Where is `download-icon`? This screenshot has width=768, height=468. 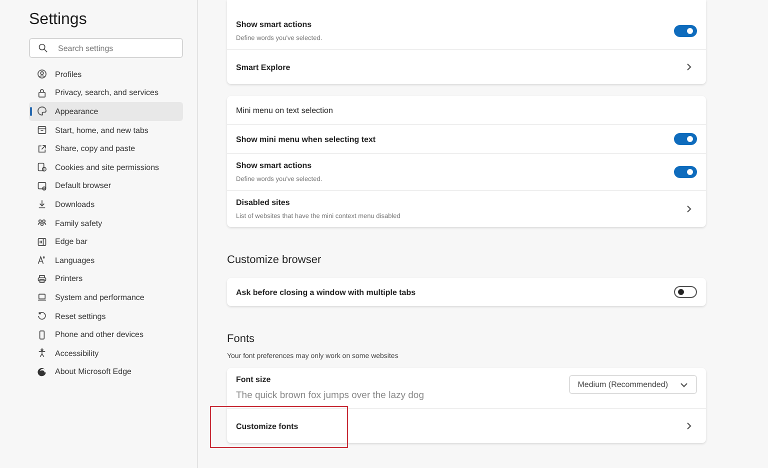
download-icon is located at coordinates (42, 204).